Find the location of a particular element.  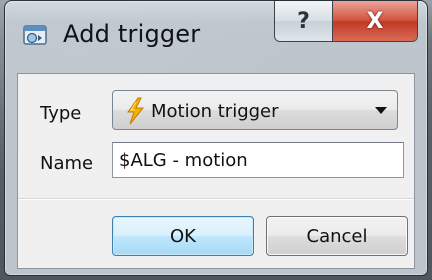

caption-buttons: ? X is located at coordinates (346, 21).